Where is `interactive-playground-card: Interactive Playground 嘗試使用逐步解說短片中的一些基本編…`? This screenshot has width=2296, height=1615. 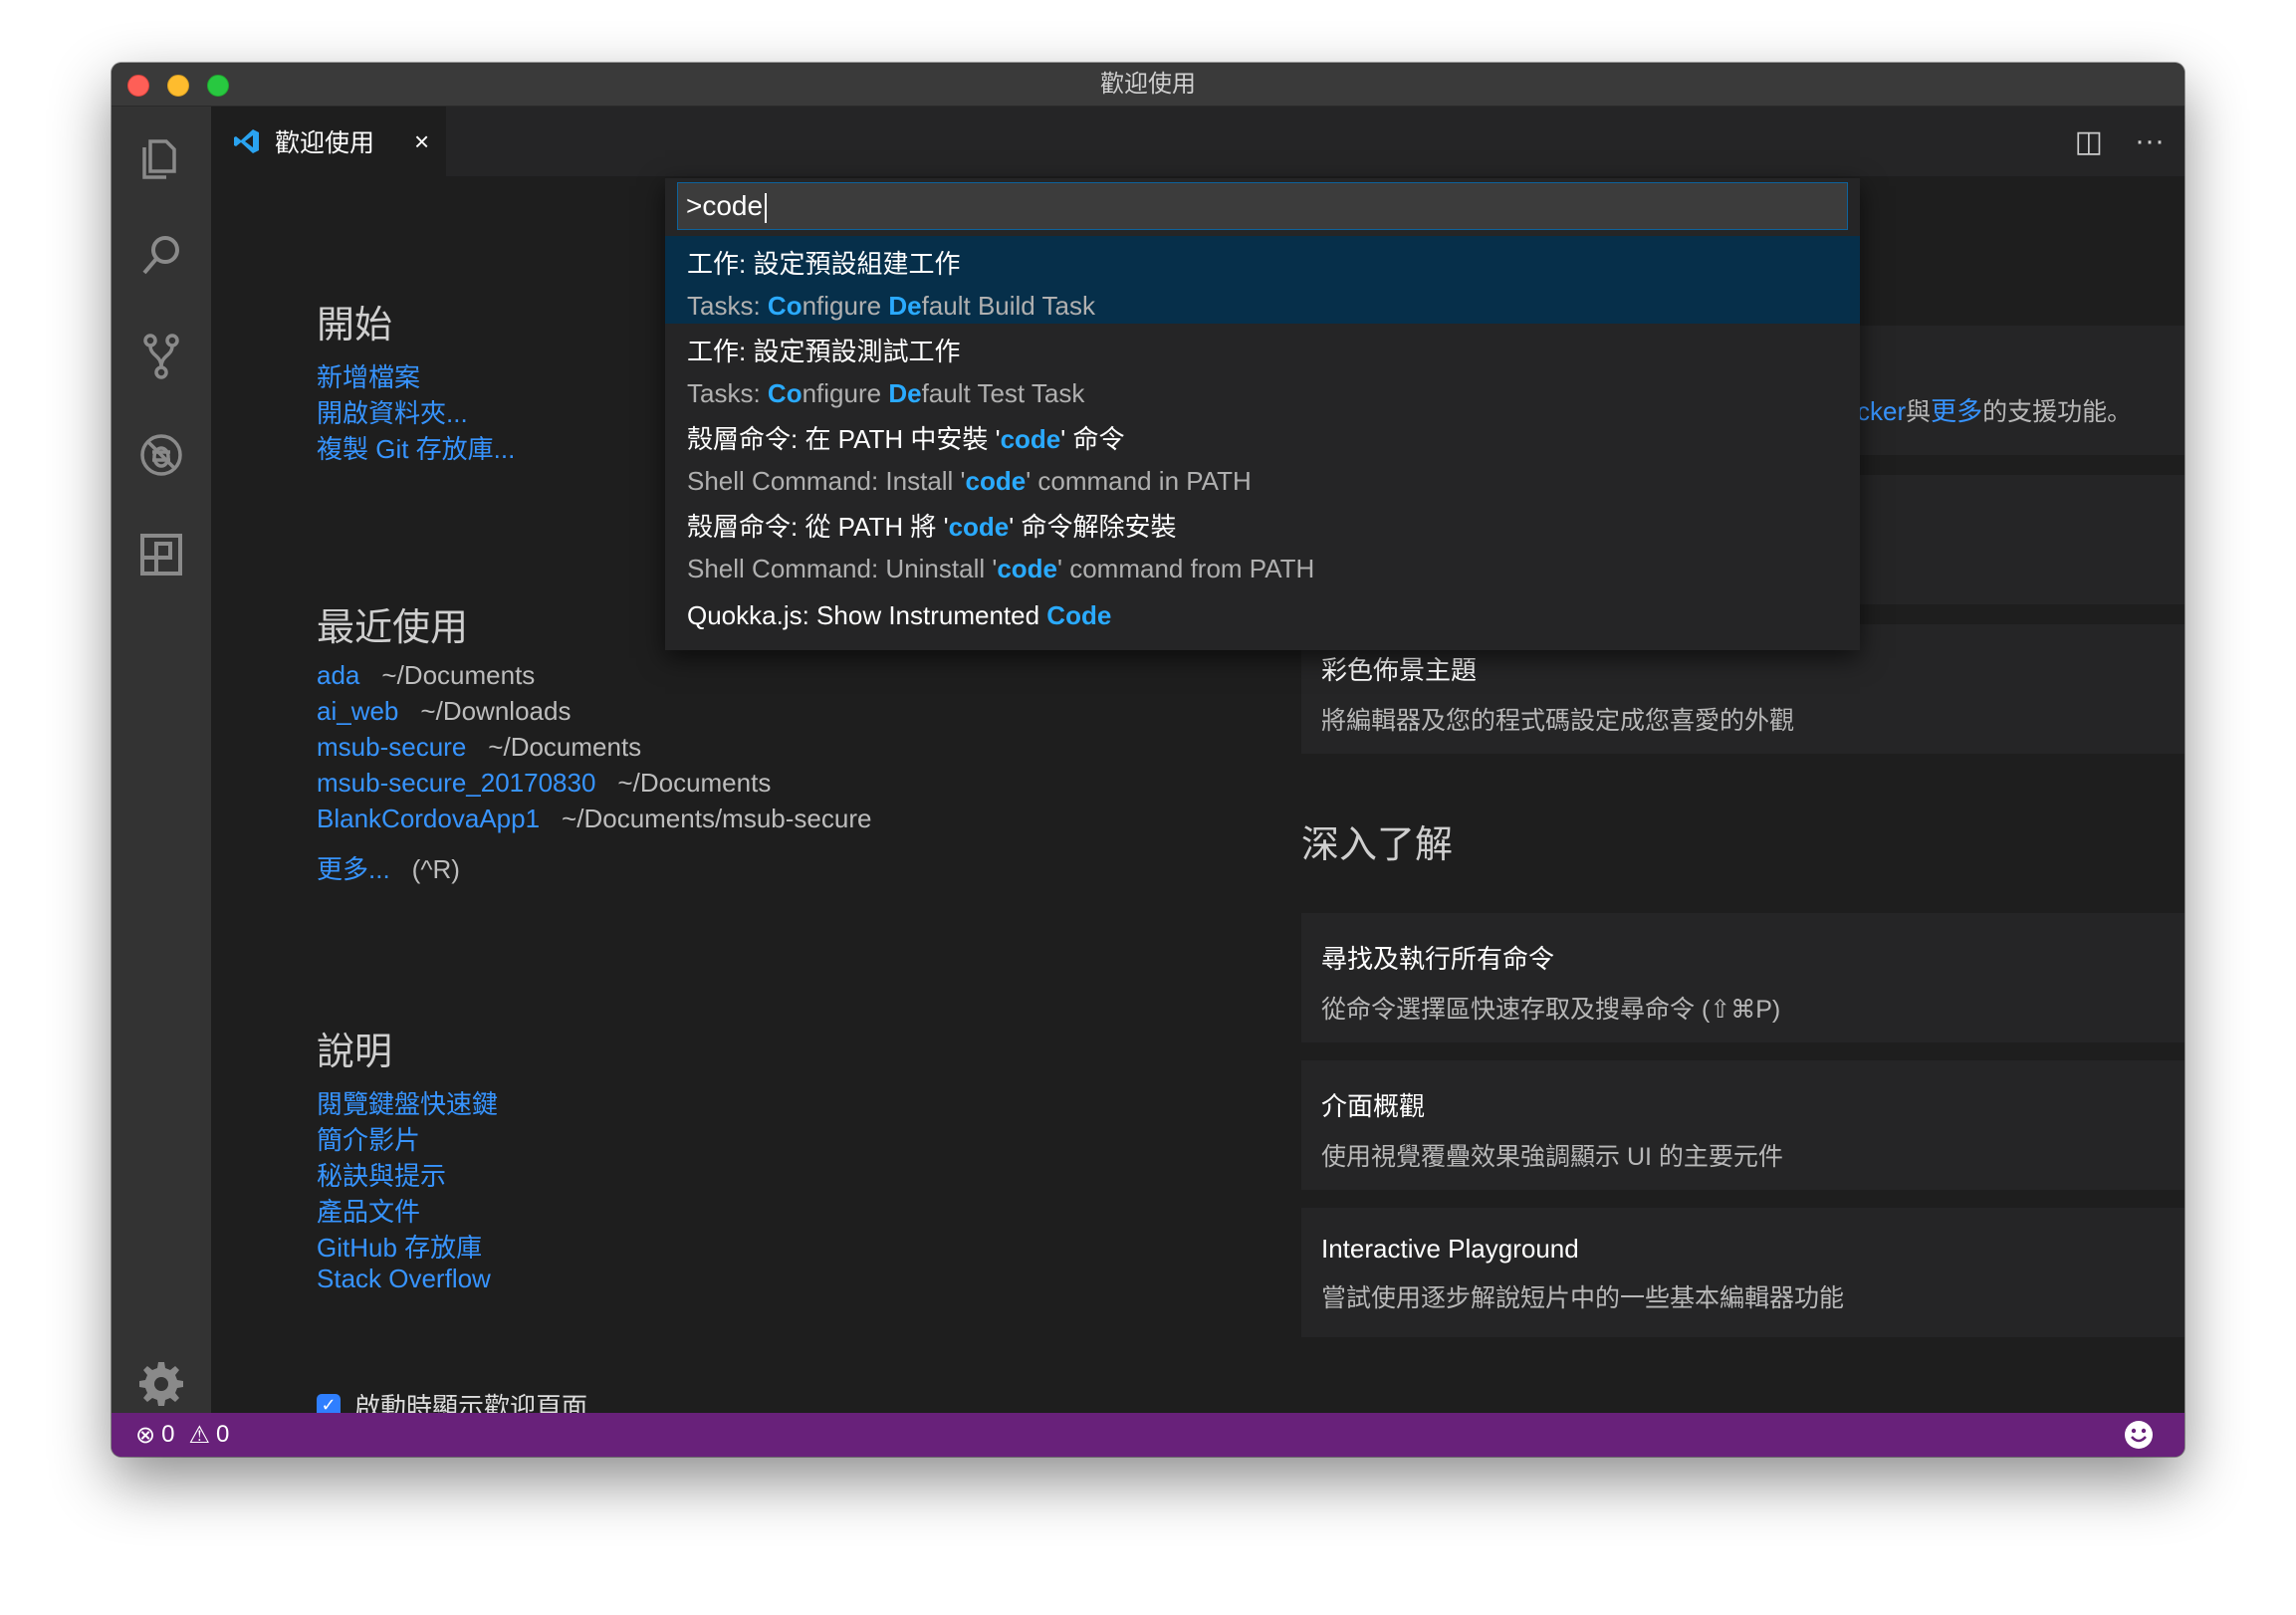 interactive-playground-card: Interactive Playground 嘗試使用逐步解說短片中的一些基本編… is located at coordinates (1742, 1272).